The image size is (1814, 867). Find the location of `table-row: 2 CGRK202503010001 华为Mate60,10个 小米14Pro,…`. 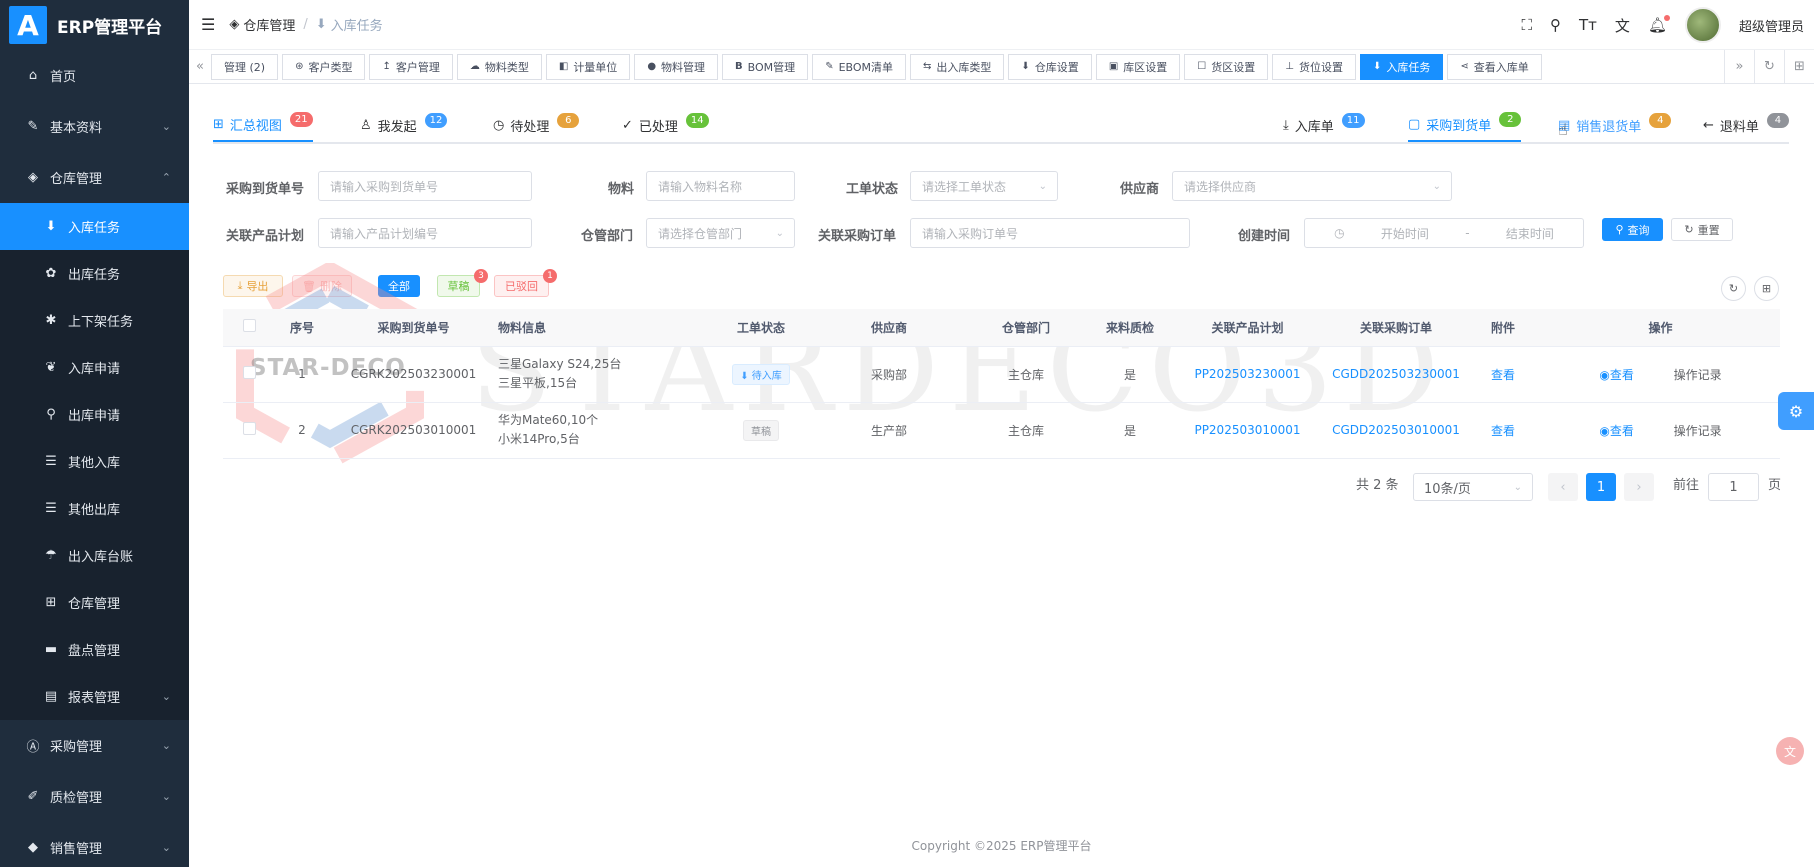

table-row: 2 CGRK202503010001 华为Mate60,10个 小米14Pro,… is located at coordinates (1001, 430).